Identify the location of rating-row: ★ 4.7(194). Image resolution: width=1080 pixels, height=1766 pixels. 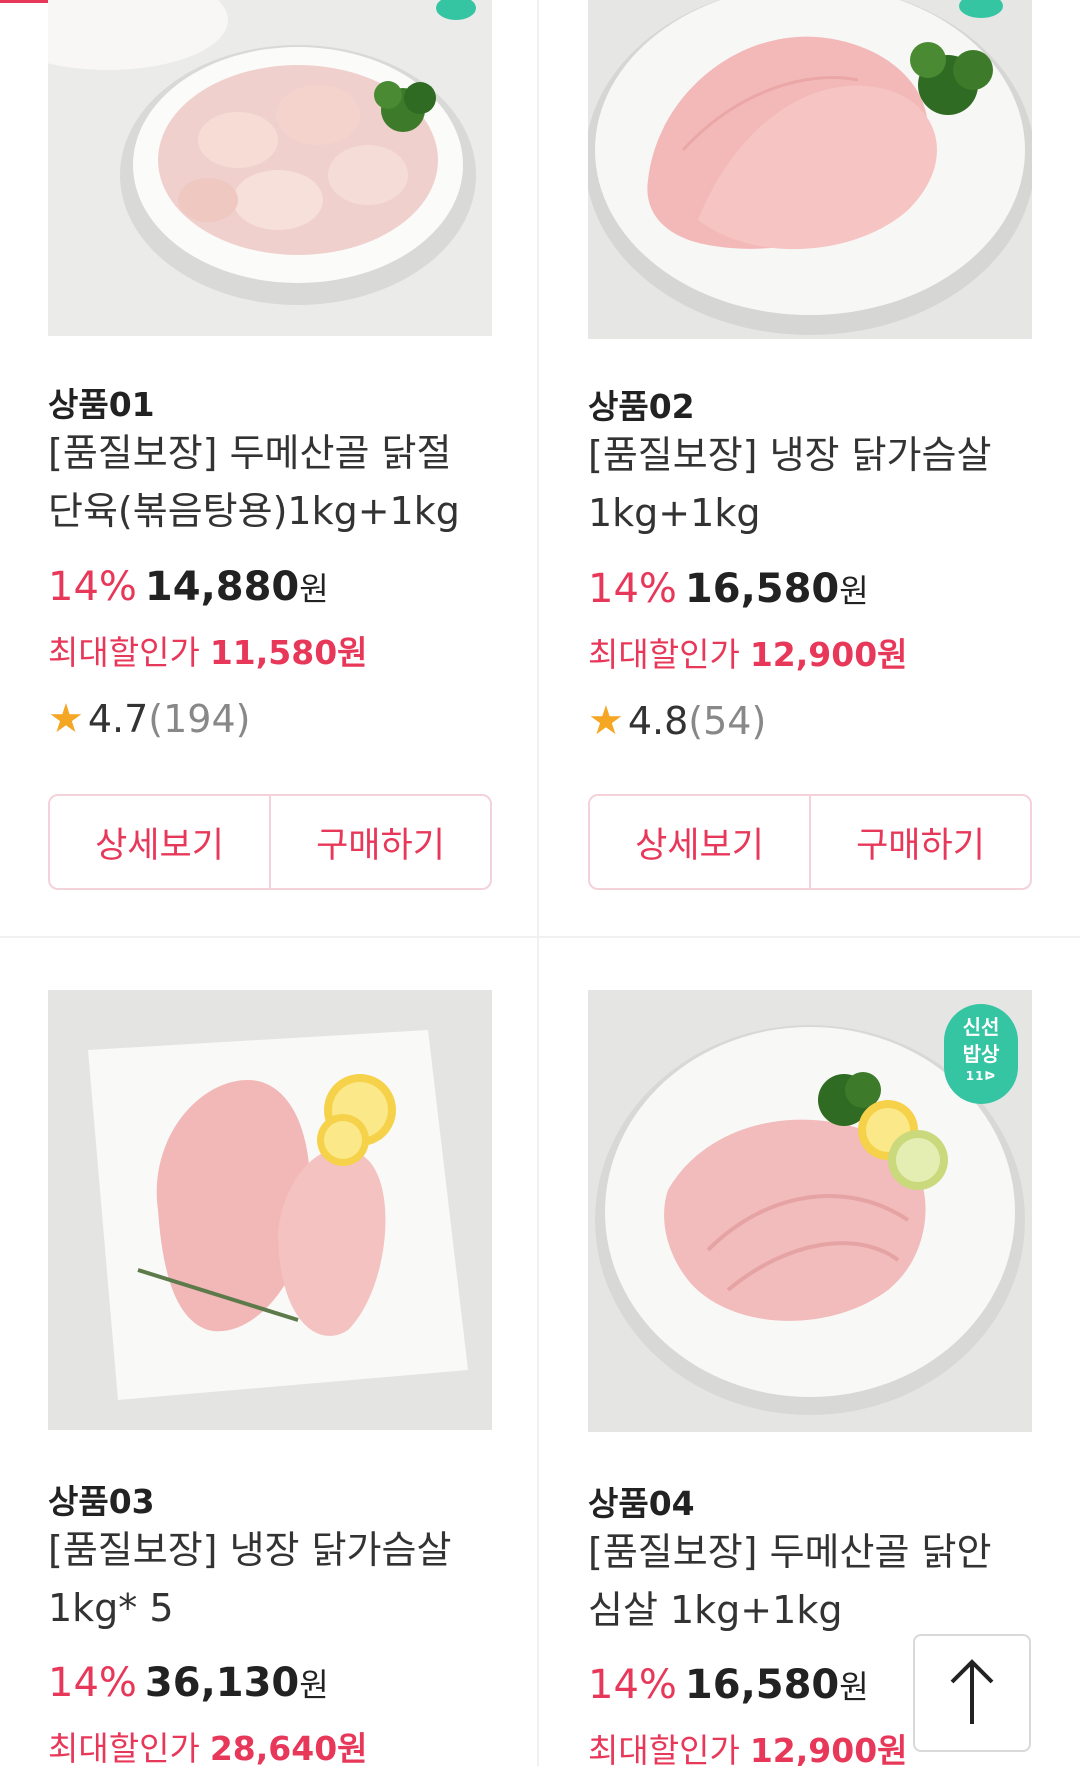
(149, 719).